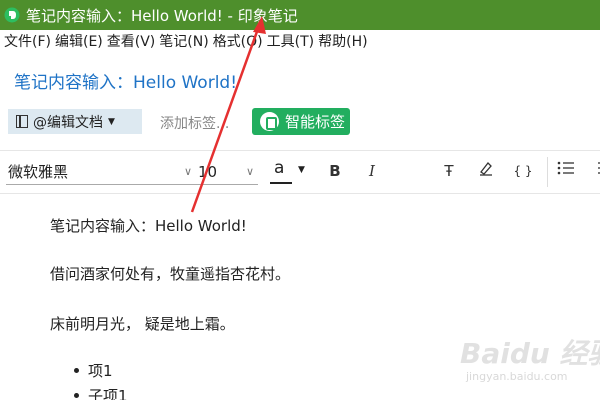 The height and width of the screenshot is (400, 600). I want to click on menu-tools: 工具(T), so click(290, 41).